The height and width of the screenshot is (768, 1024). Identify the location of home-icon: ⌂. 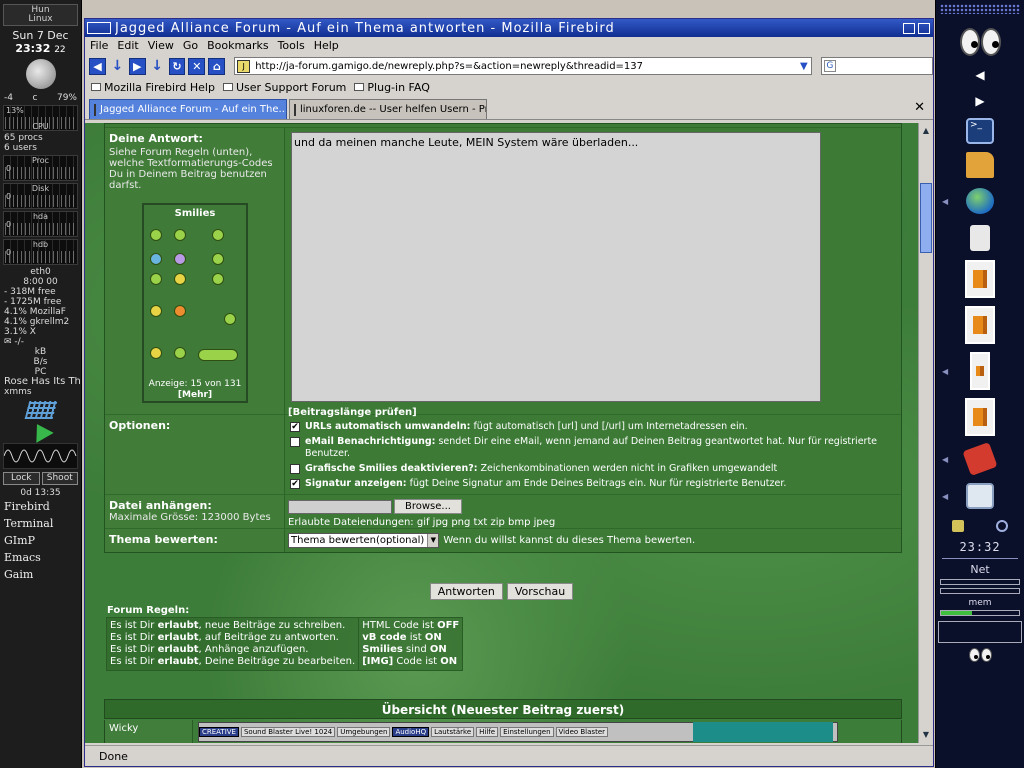
(217, 66).